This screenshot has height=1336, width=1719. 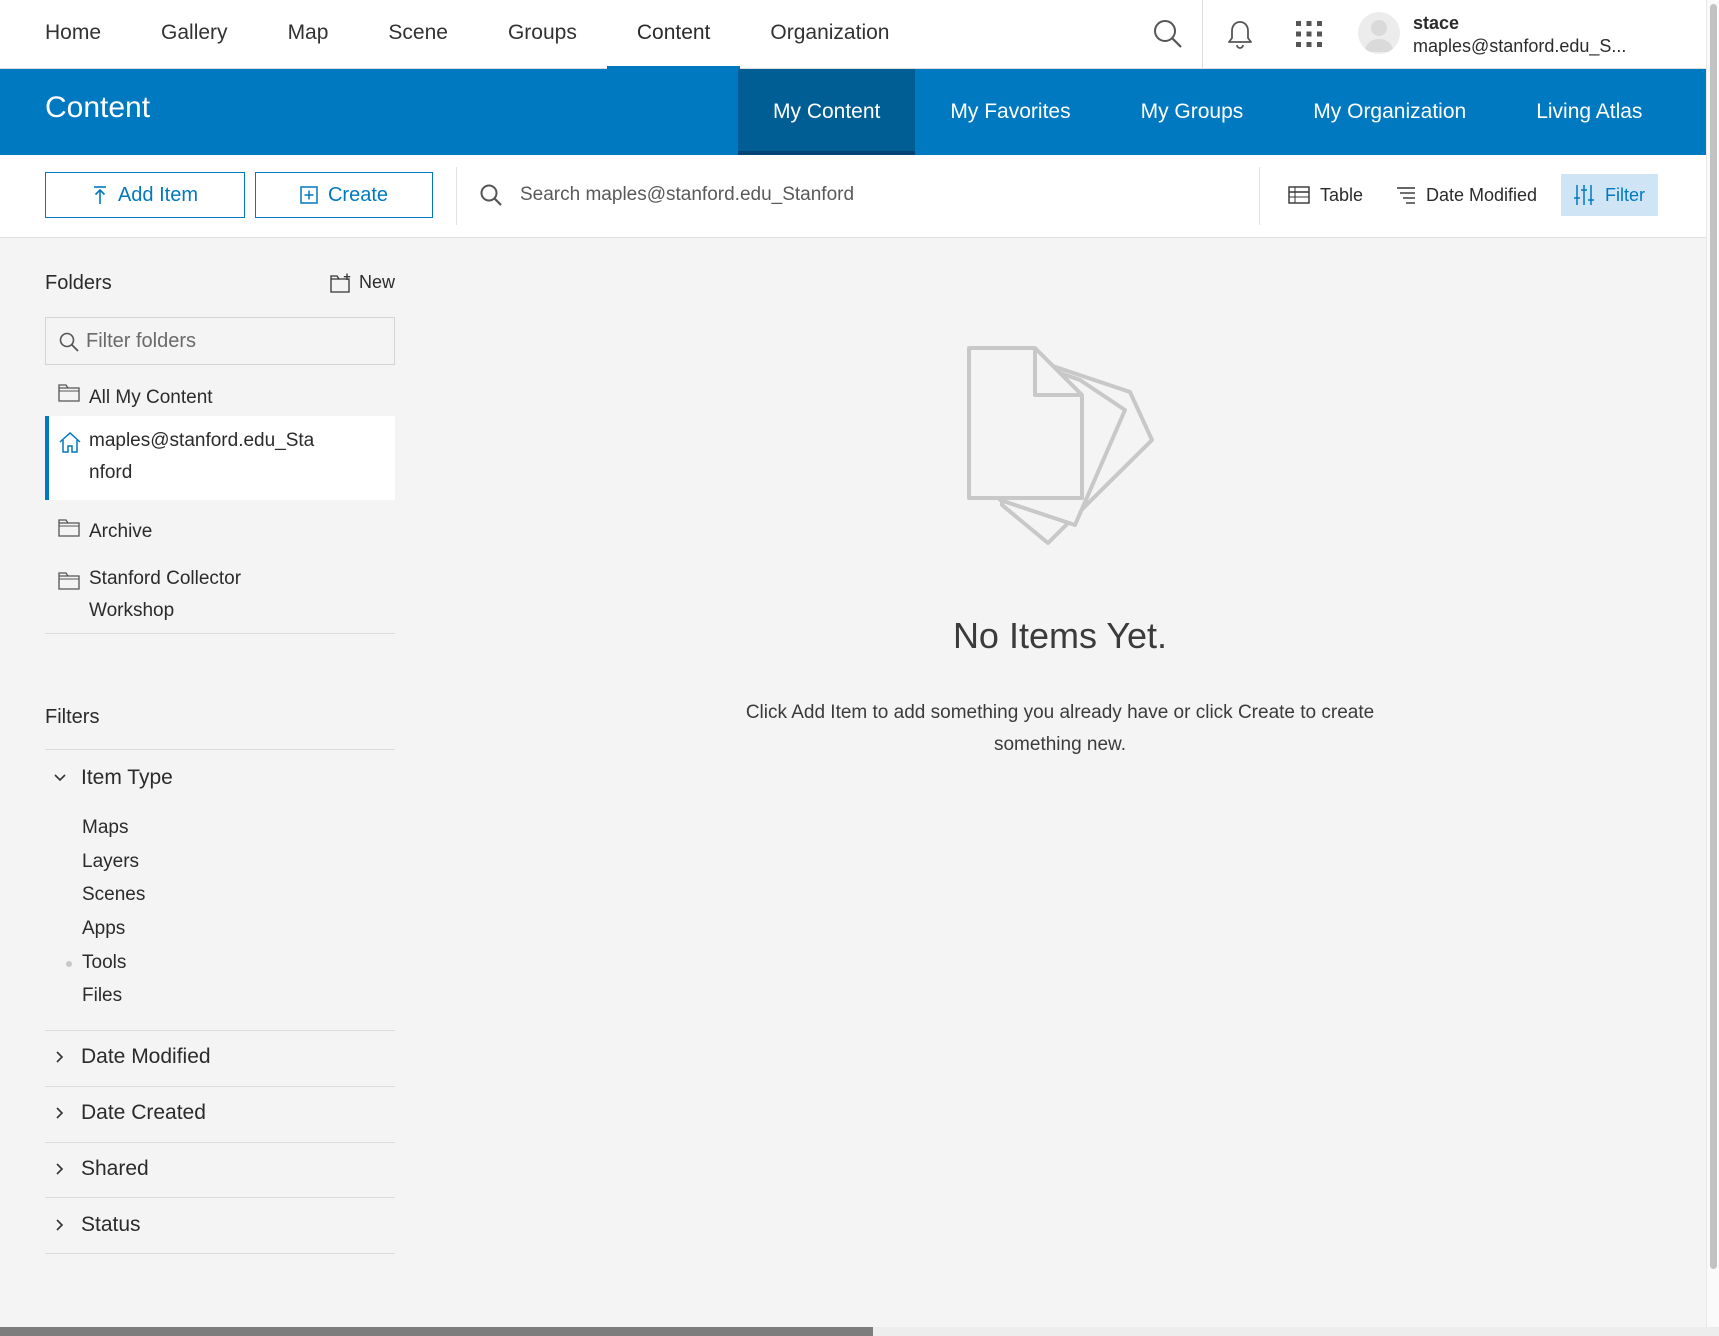 I want to click on upload-icon, so click(x=99, y=195).